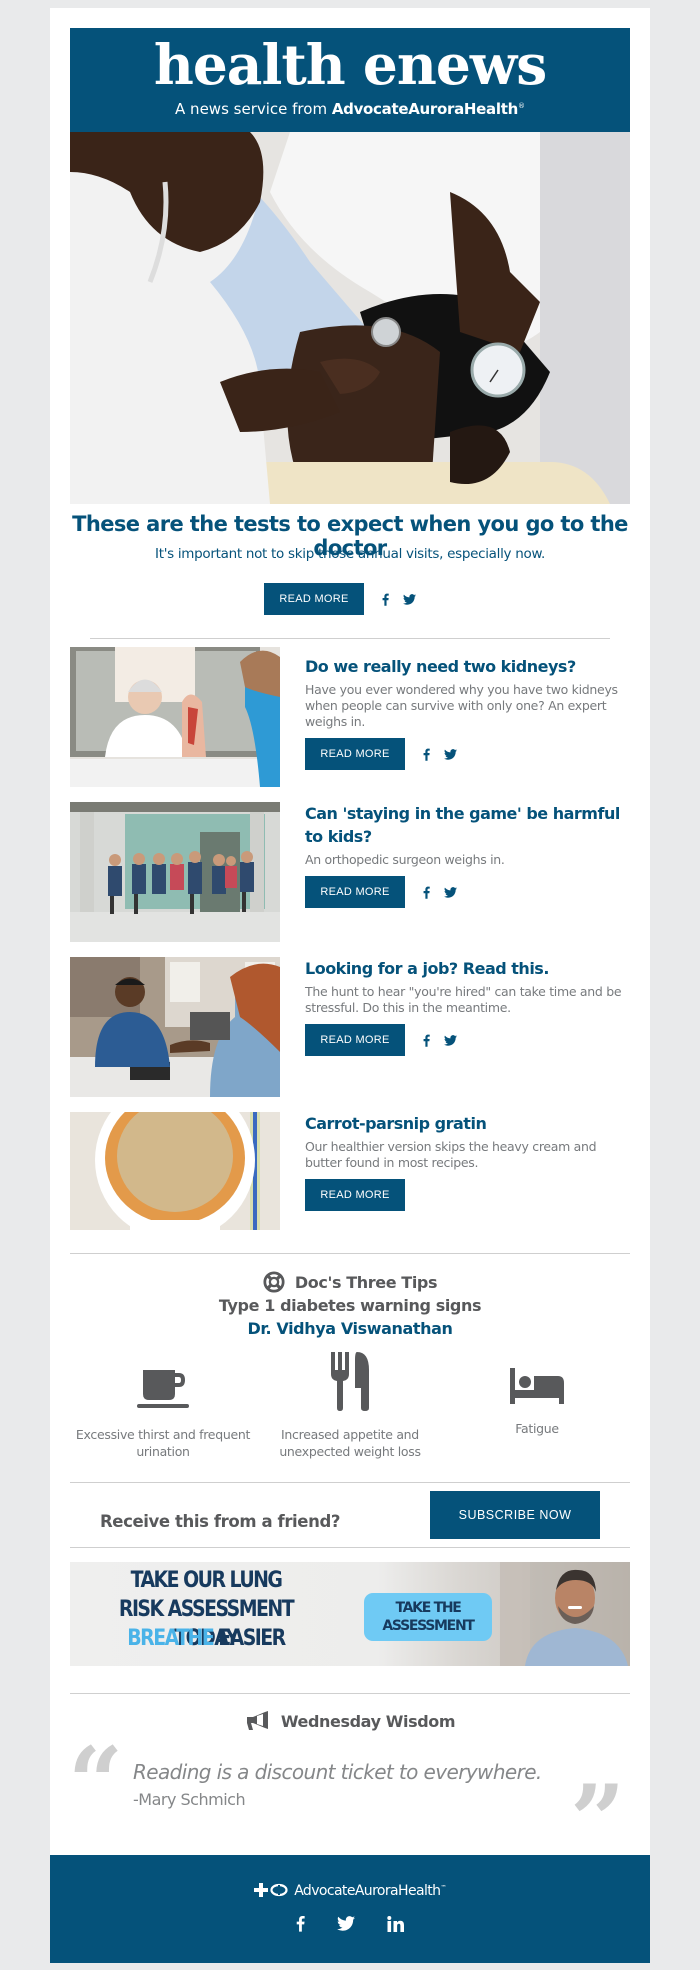  I want to click on megaphone-icon, so click(257, 1720).